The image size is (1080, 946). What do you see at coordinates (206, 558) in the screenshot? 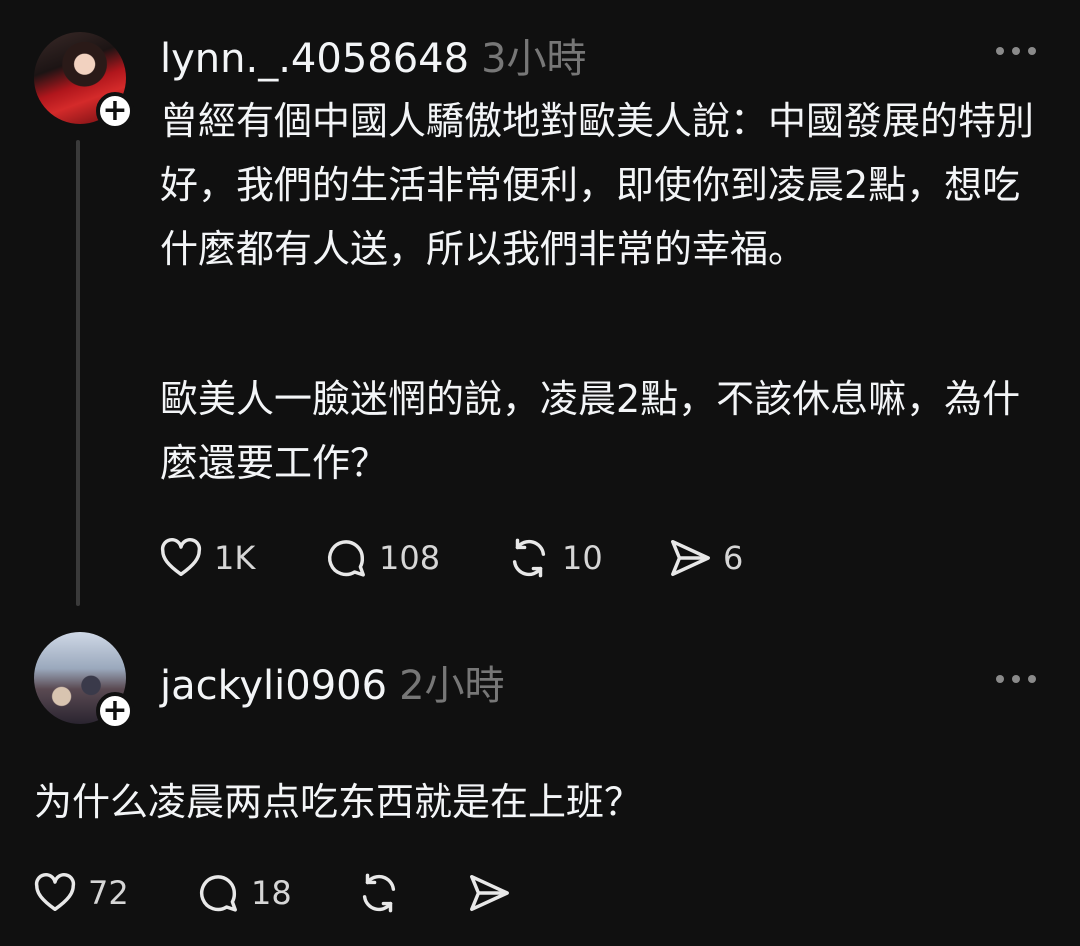
I see `like-button: 1K` at bounding box center [206, 558].